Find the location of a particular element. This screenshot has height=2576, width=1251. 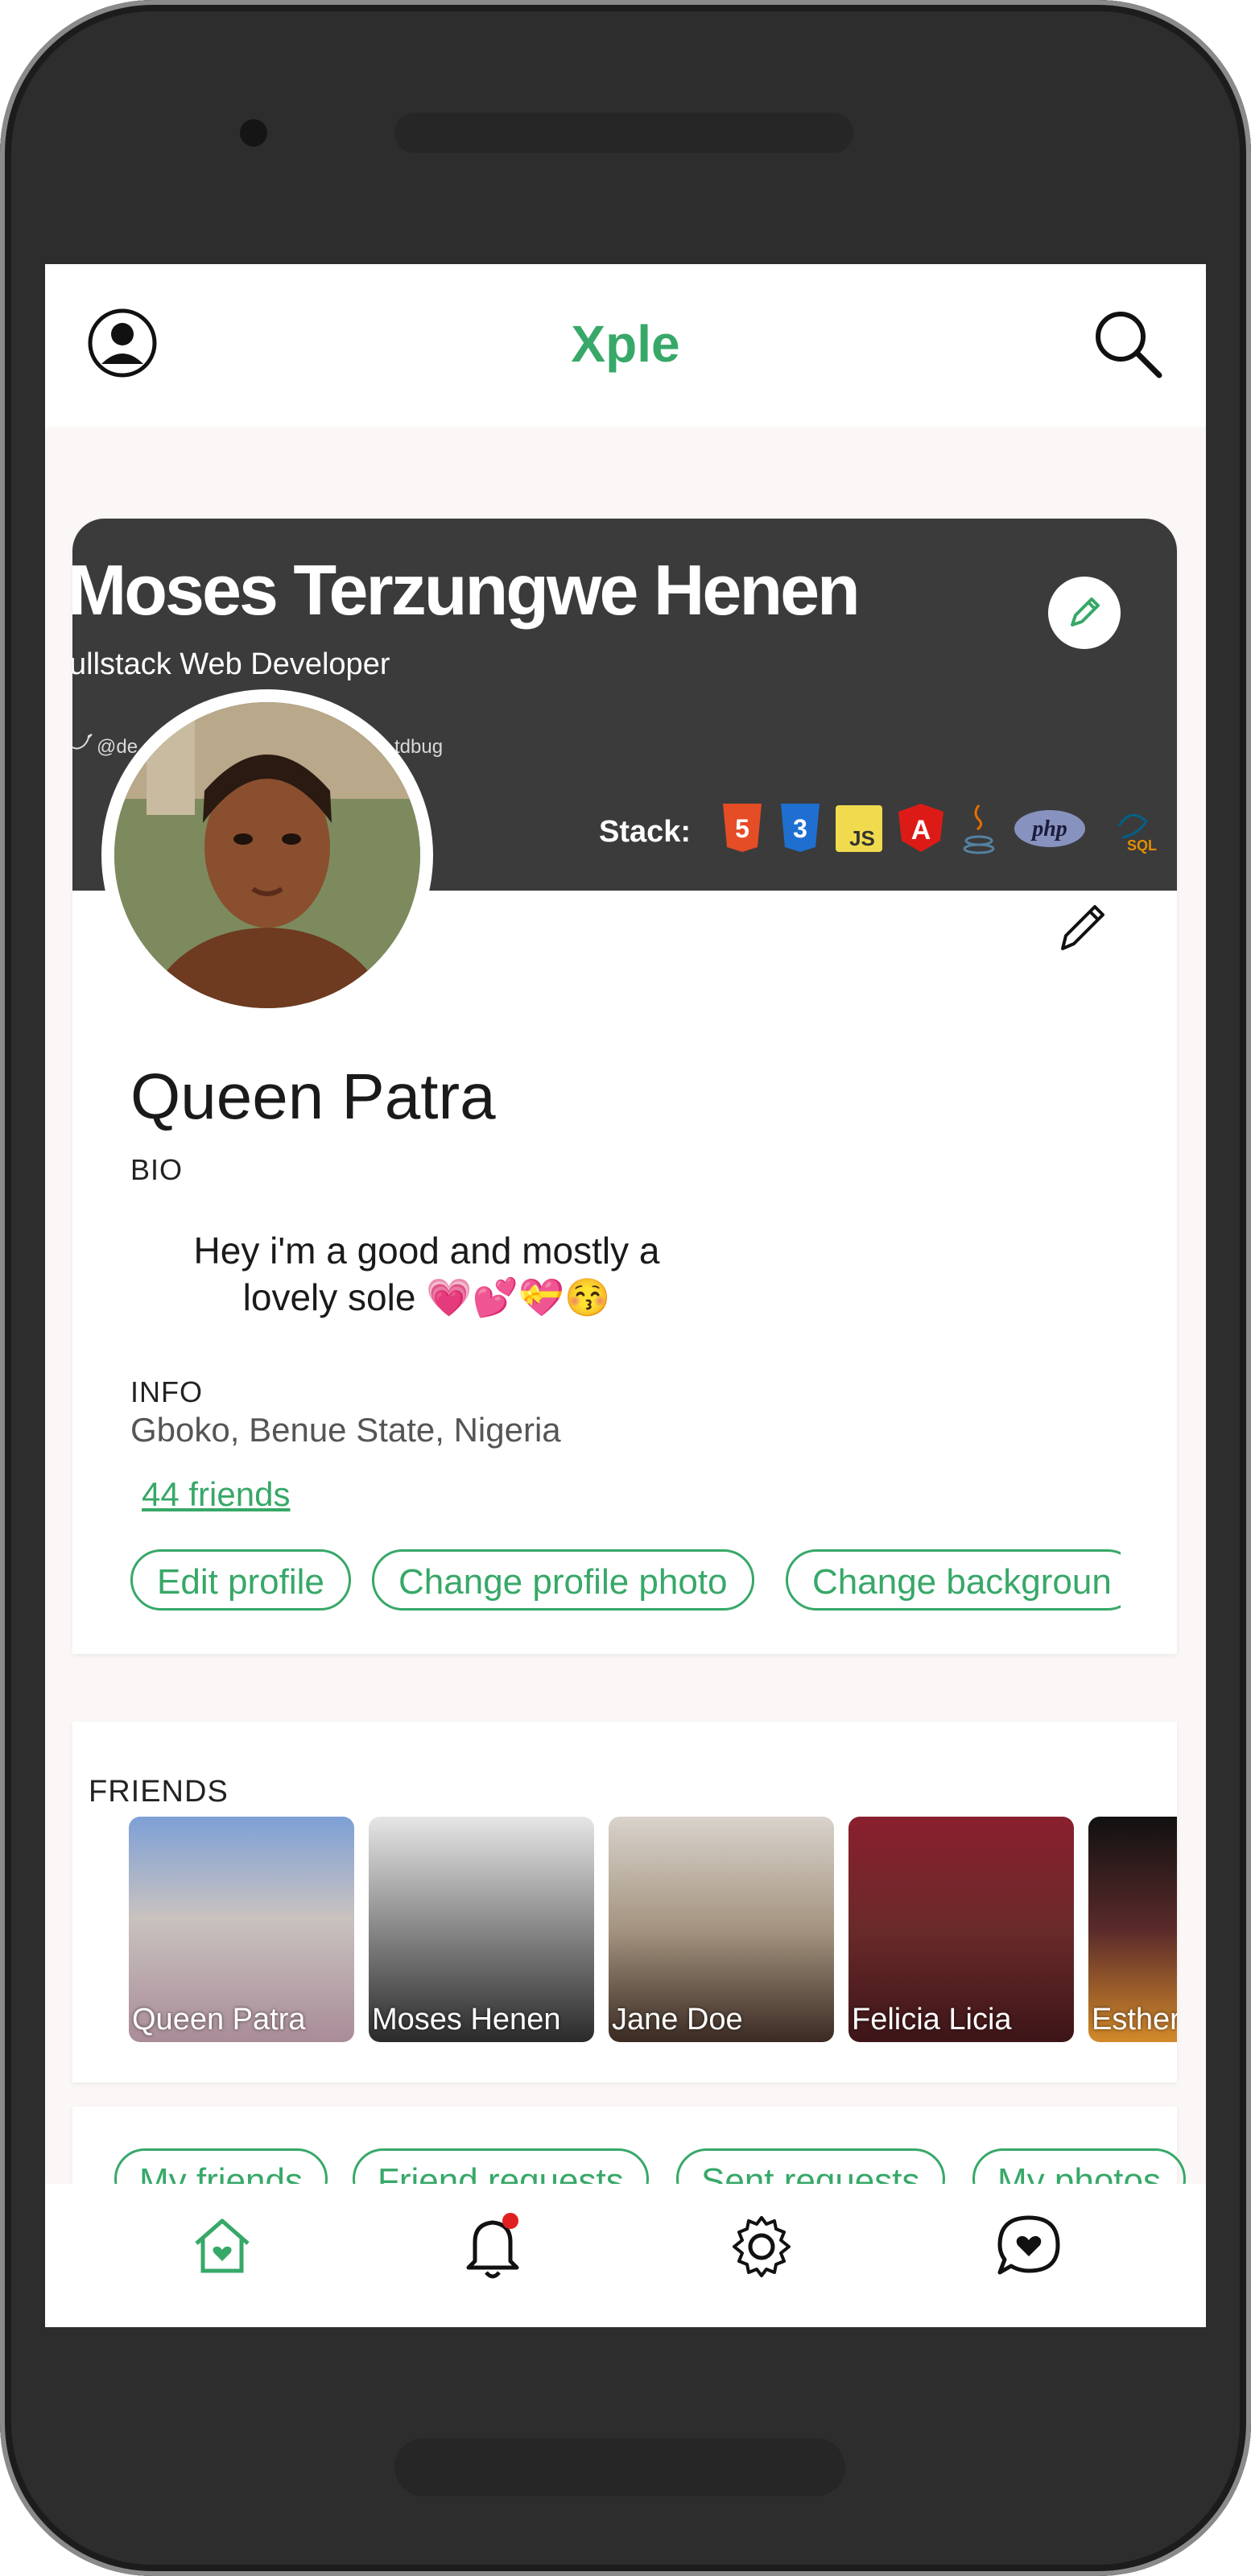

html5-icon: 5 is located at coordinates (742, 828).